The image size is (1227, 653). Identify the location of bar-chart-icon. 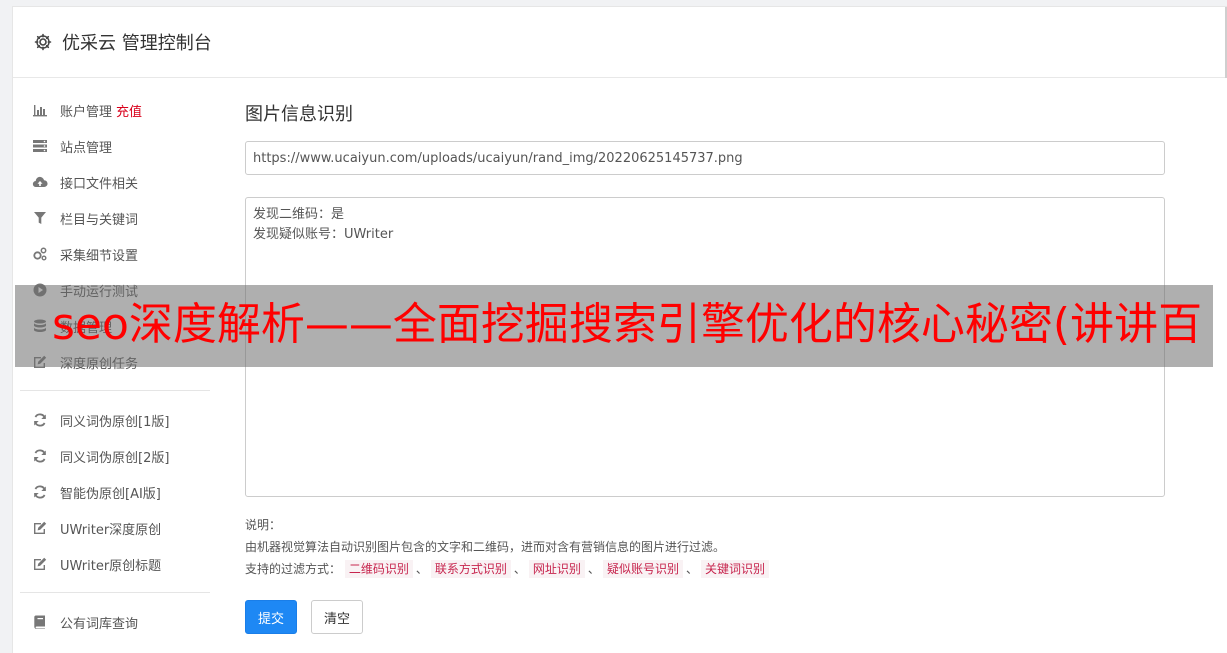
(40, 110).